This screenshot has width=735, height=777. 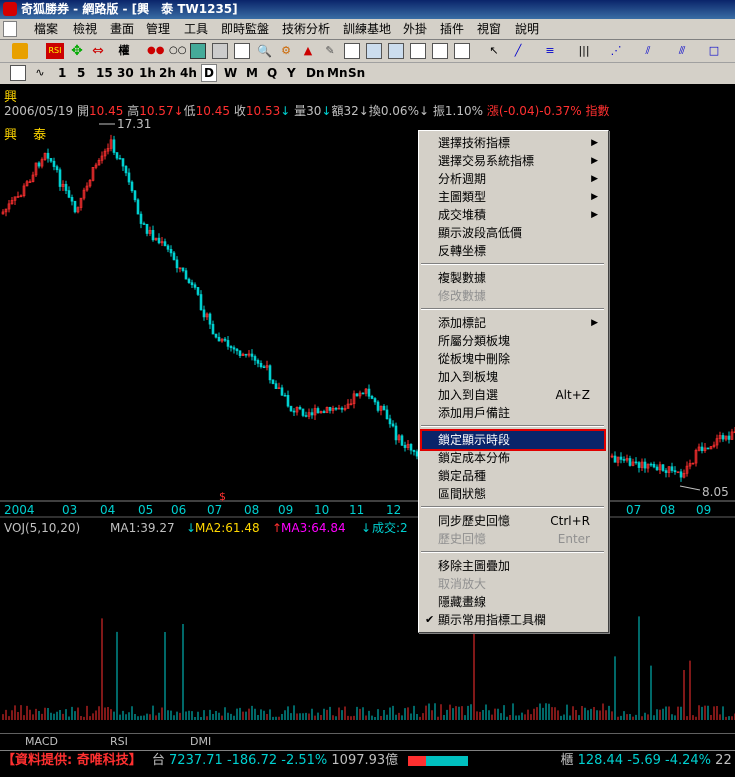 What do you see at coordinates (520, 197) in the screenshot?
I see `menu-main-chart-type: 主圖類型 ▶` at bounding box center [520, 197].